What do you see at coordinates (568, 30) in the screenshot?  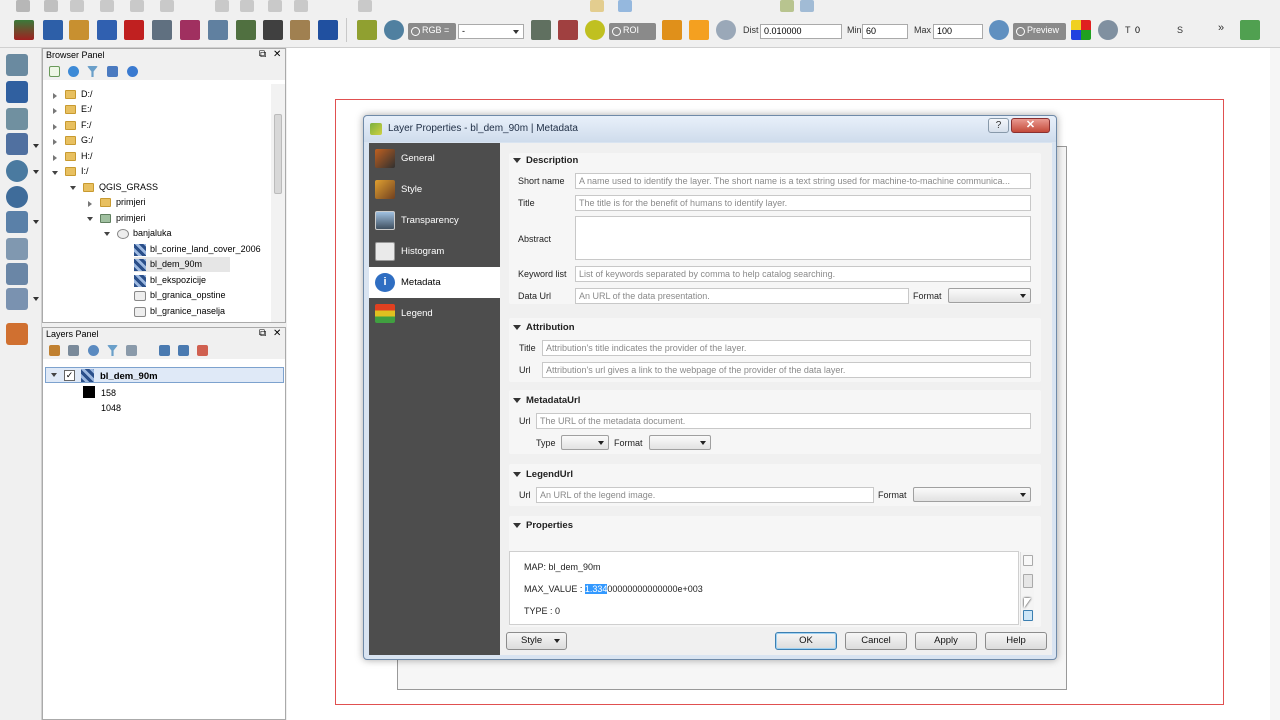 I see `signature-icon` at bounding box center [568, 30].